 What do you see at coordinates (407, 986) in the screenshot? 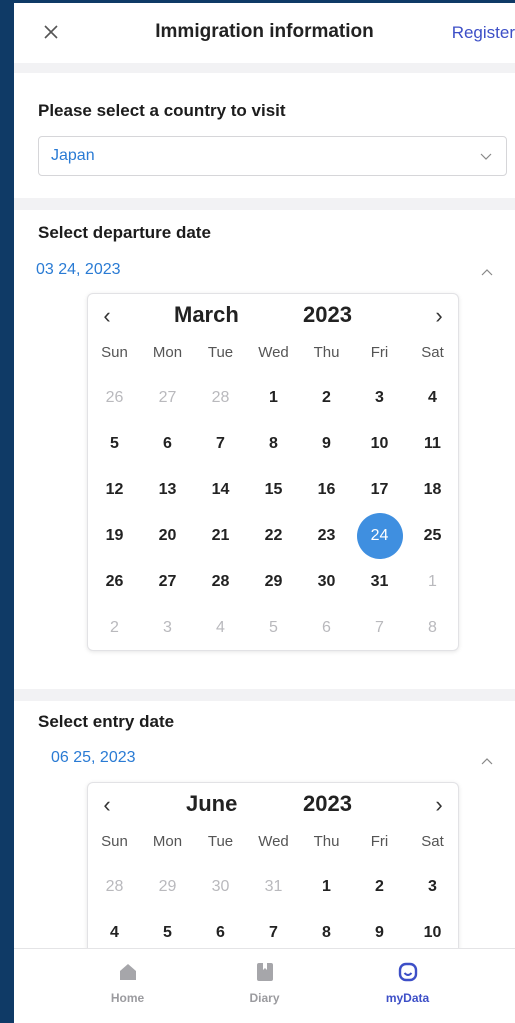
I see `tab-mydata: myData` at bounding box center [407, 986].